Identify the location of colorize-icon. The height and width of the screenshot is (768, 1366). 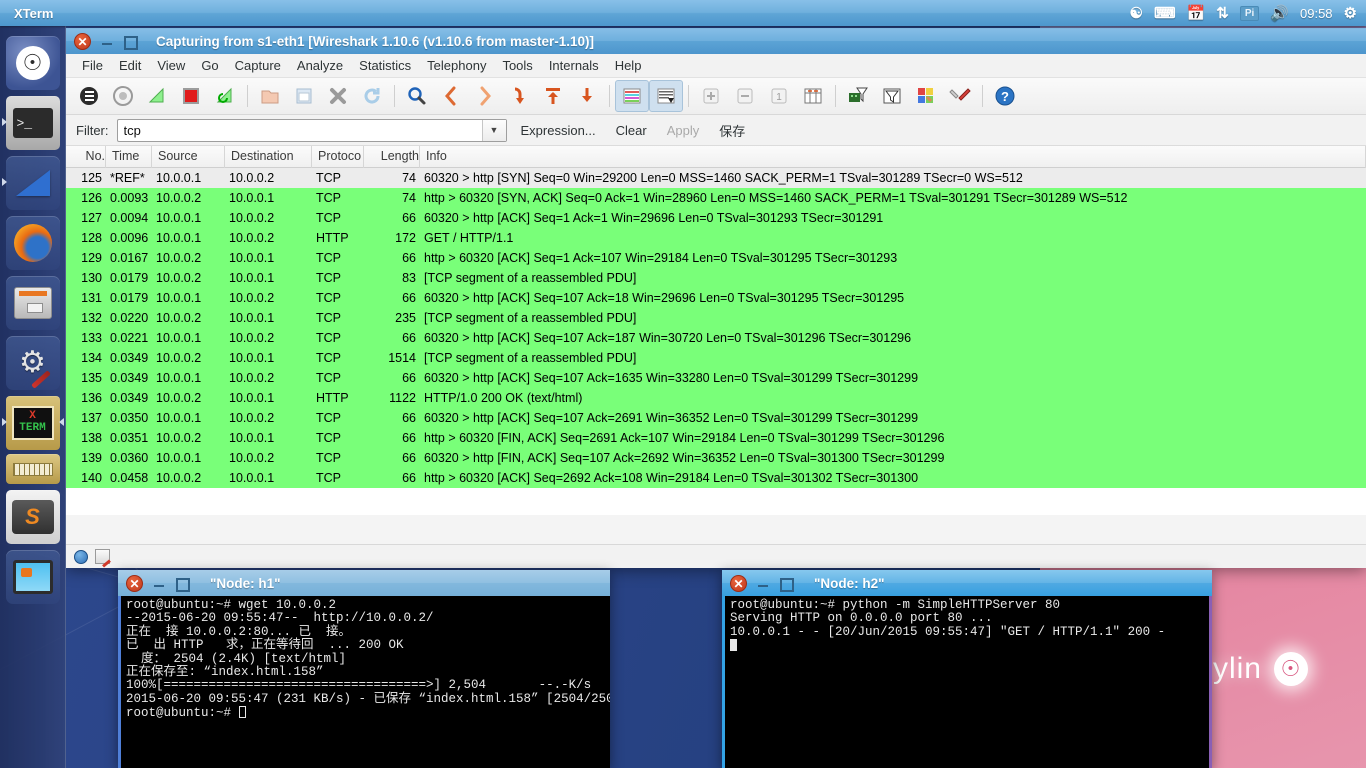
(632, 96).